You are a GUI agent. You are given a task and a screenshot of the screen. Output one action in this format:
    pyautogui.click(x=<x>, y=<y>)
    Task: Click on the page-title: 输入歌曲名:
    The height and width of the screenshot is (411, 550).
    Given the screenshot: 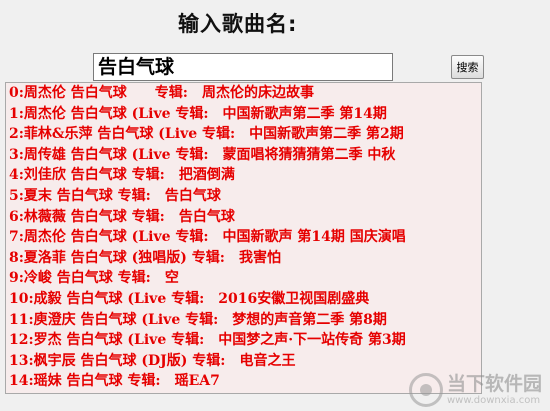 What is the action you would take?
    pyautogui.click(x=238, y=24)
    